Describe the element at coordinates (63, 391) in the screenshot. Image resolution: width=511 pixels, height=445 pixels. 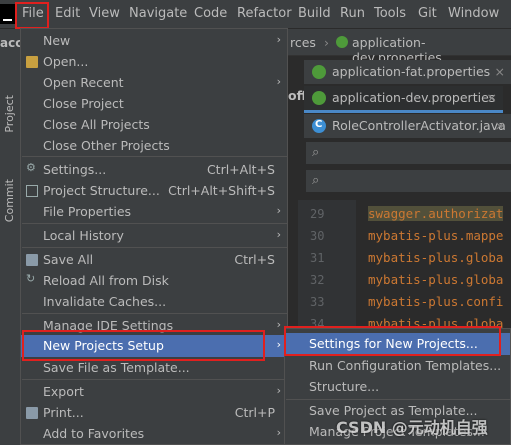
I see `menu-item-label: Export` at that location.